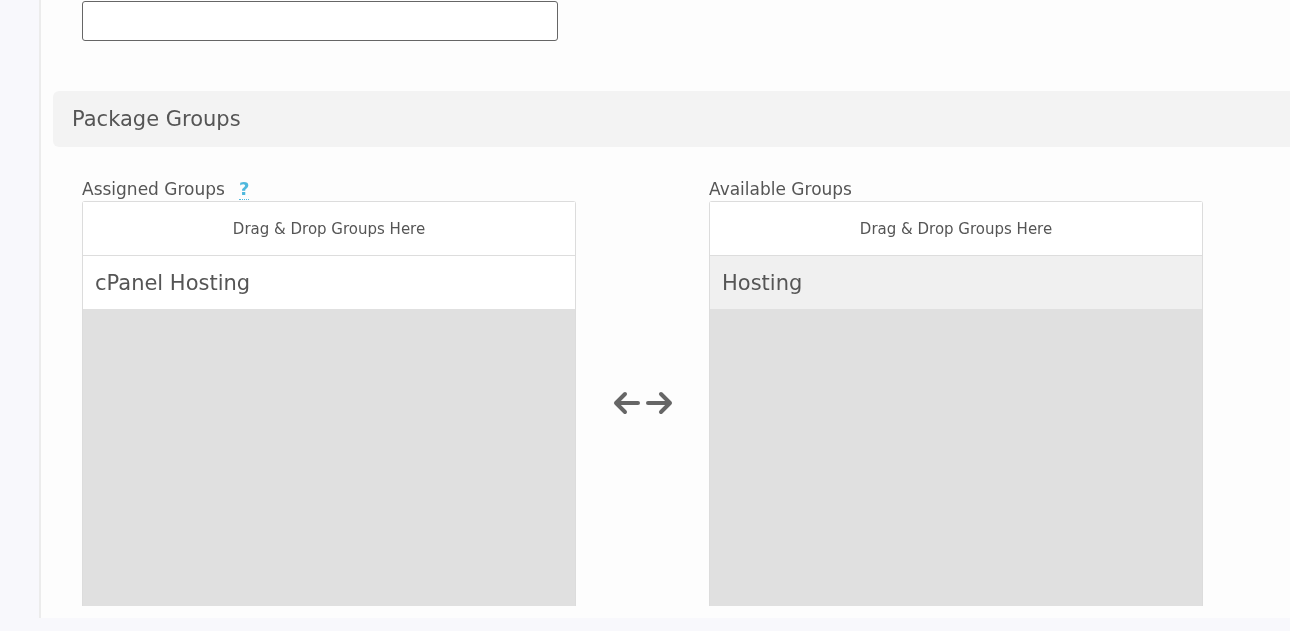 Image resolution: width=1290 pixels, height=631 pixels. Describe the element at coordinates (780, 189) in the screenshot. I see `list-label: Available Groups` at that location.